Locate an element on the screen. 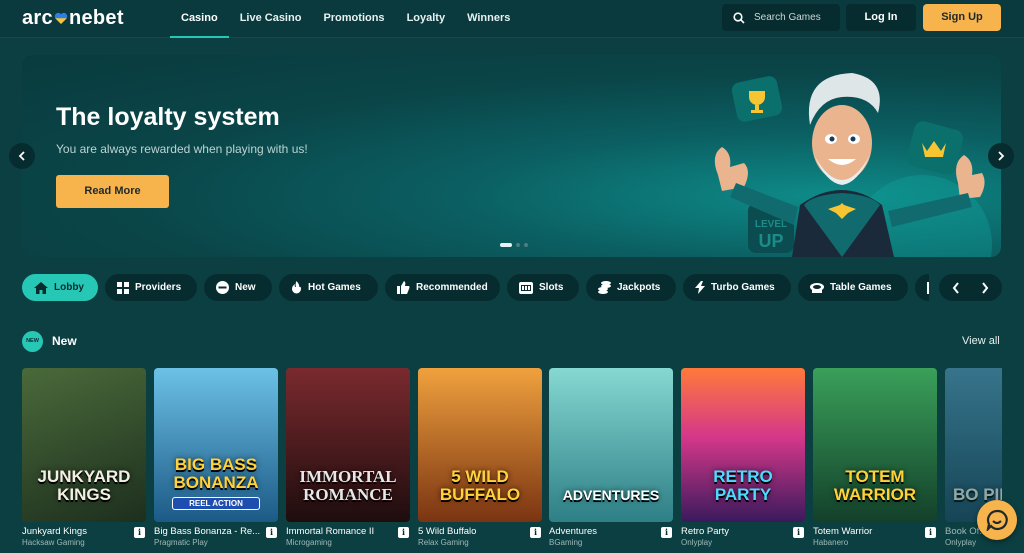 The width and height of the screenshot is (1024, 553). hero-title: The loyalty system is located at coordinates (168, 117).